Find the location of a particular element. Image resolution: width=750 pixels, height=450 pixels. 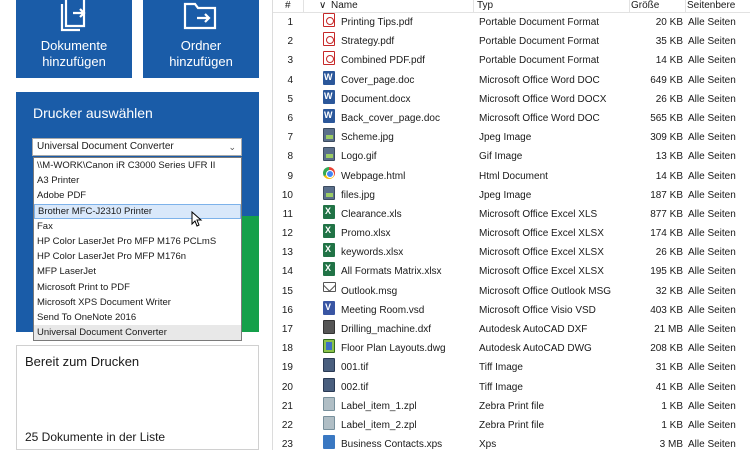

printer-select: Universal Document Converter ⌄ is located at coordinates (137, 147).